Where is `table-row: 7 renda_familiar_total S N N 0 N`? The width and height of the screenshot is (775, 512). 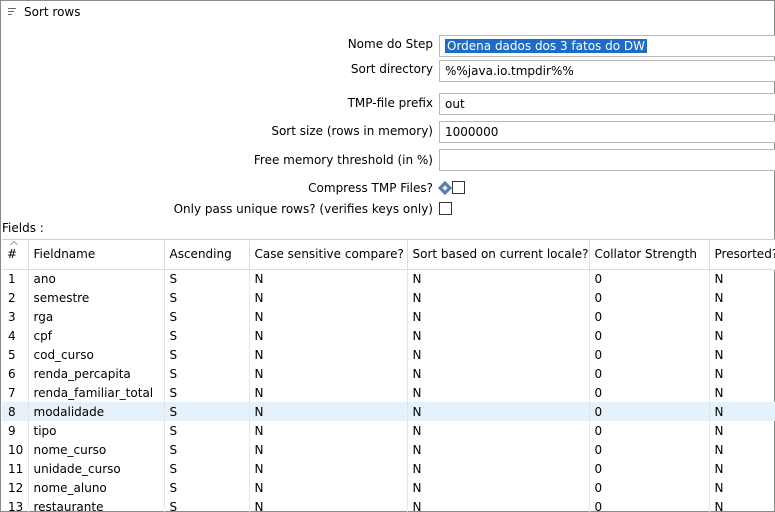
table-row: 7 renda_familiar_total S N N 0 N is located at coordinates (388, 392).